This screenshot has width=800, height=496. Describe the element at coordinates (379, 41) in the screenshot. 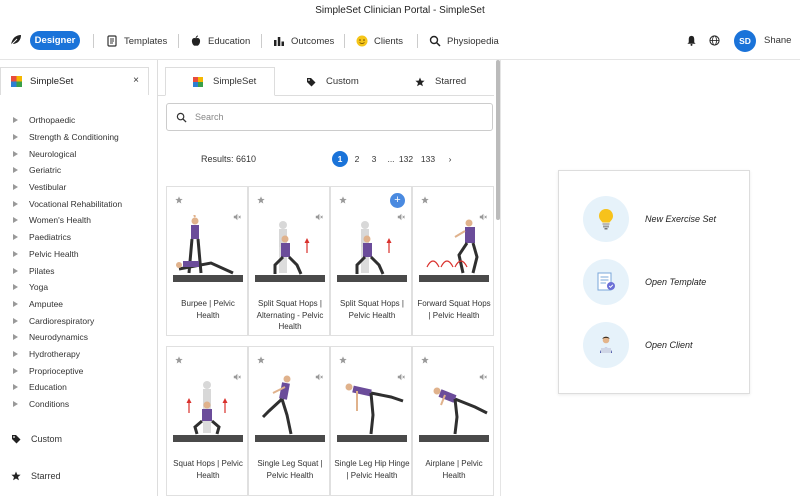

I see `nav-clients: Clients` at that location.